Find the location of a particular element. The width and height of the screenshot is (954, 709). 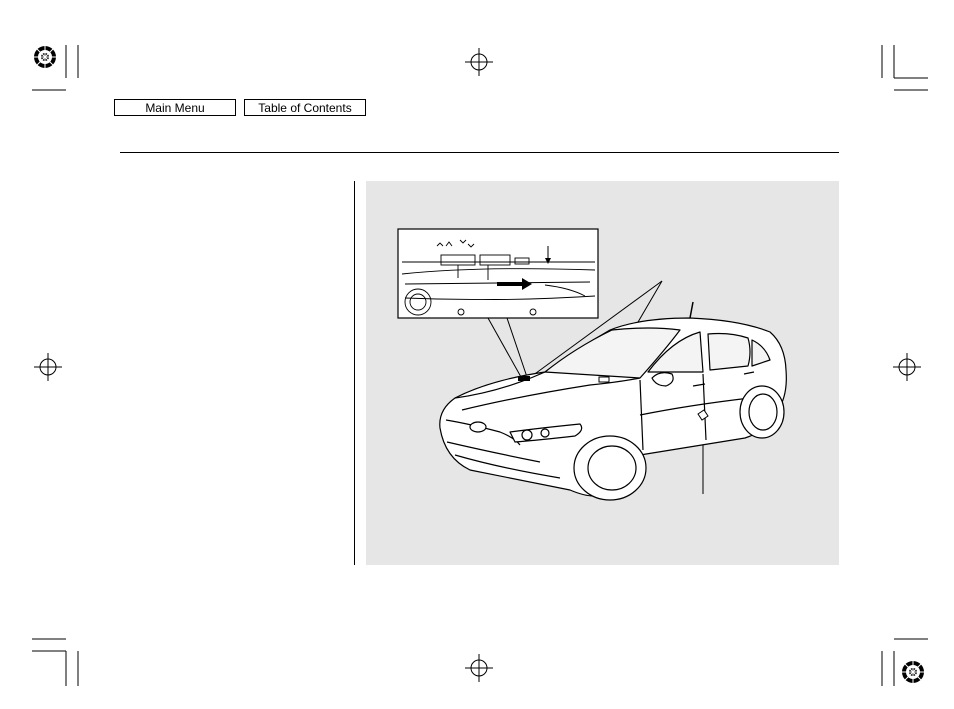

sedan-outline is located at coordinates (613, 401).